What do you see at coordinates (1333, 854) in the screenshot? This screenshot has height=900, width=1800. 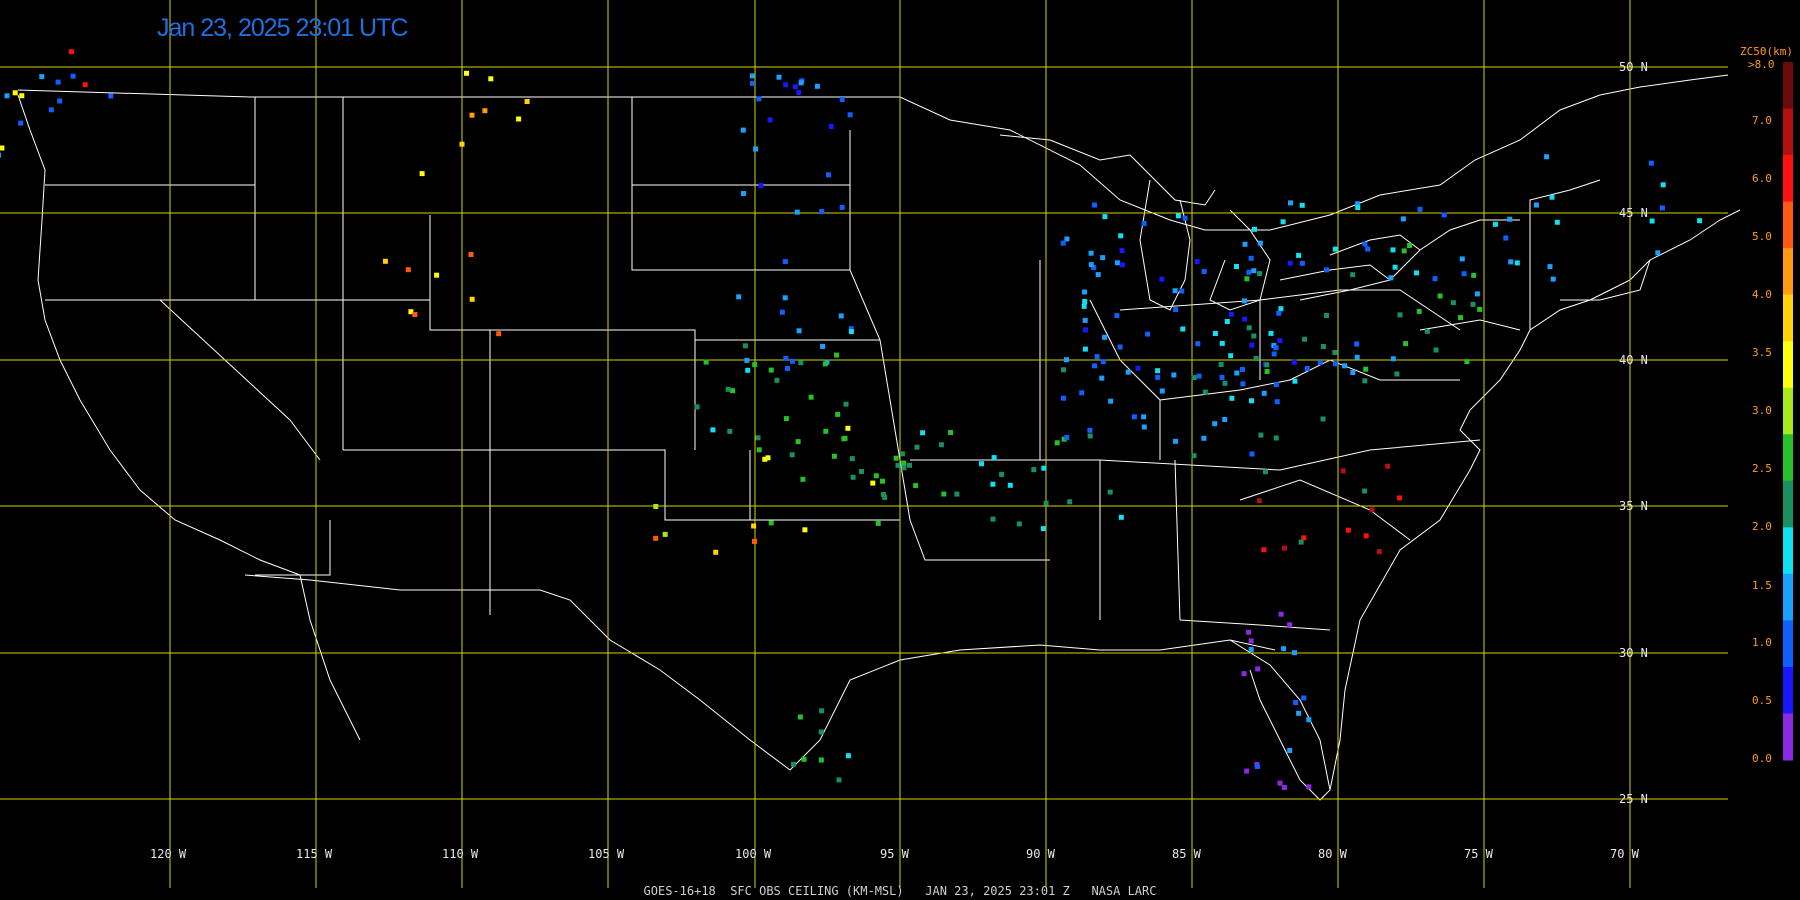 I see `longitude-label: 80 W` at bounding box center [1333, 854].